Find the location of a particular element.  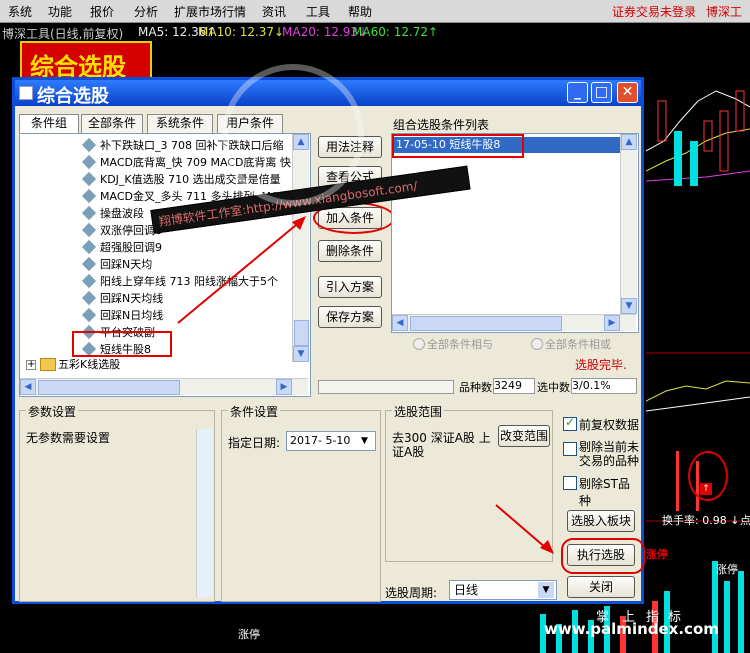

seal-watermark is located at coordinates (293, 135).